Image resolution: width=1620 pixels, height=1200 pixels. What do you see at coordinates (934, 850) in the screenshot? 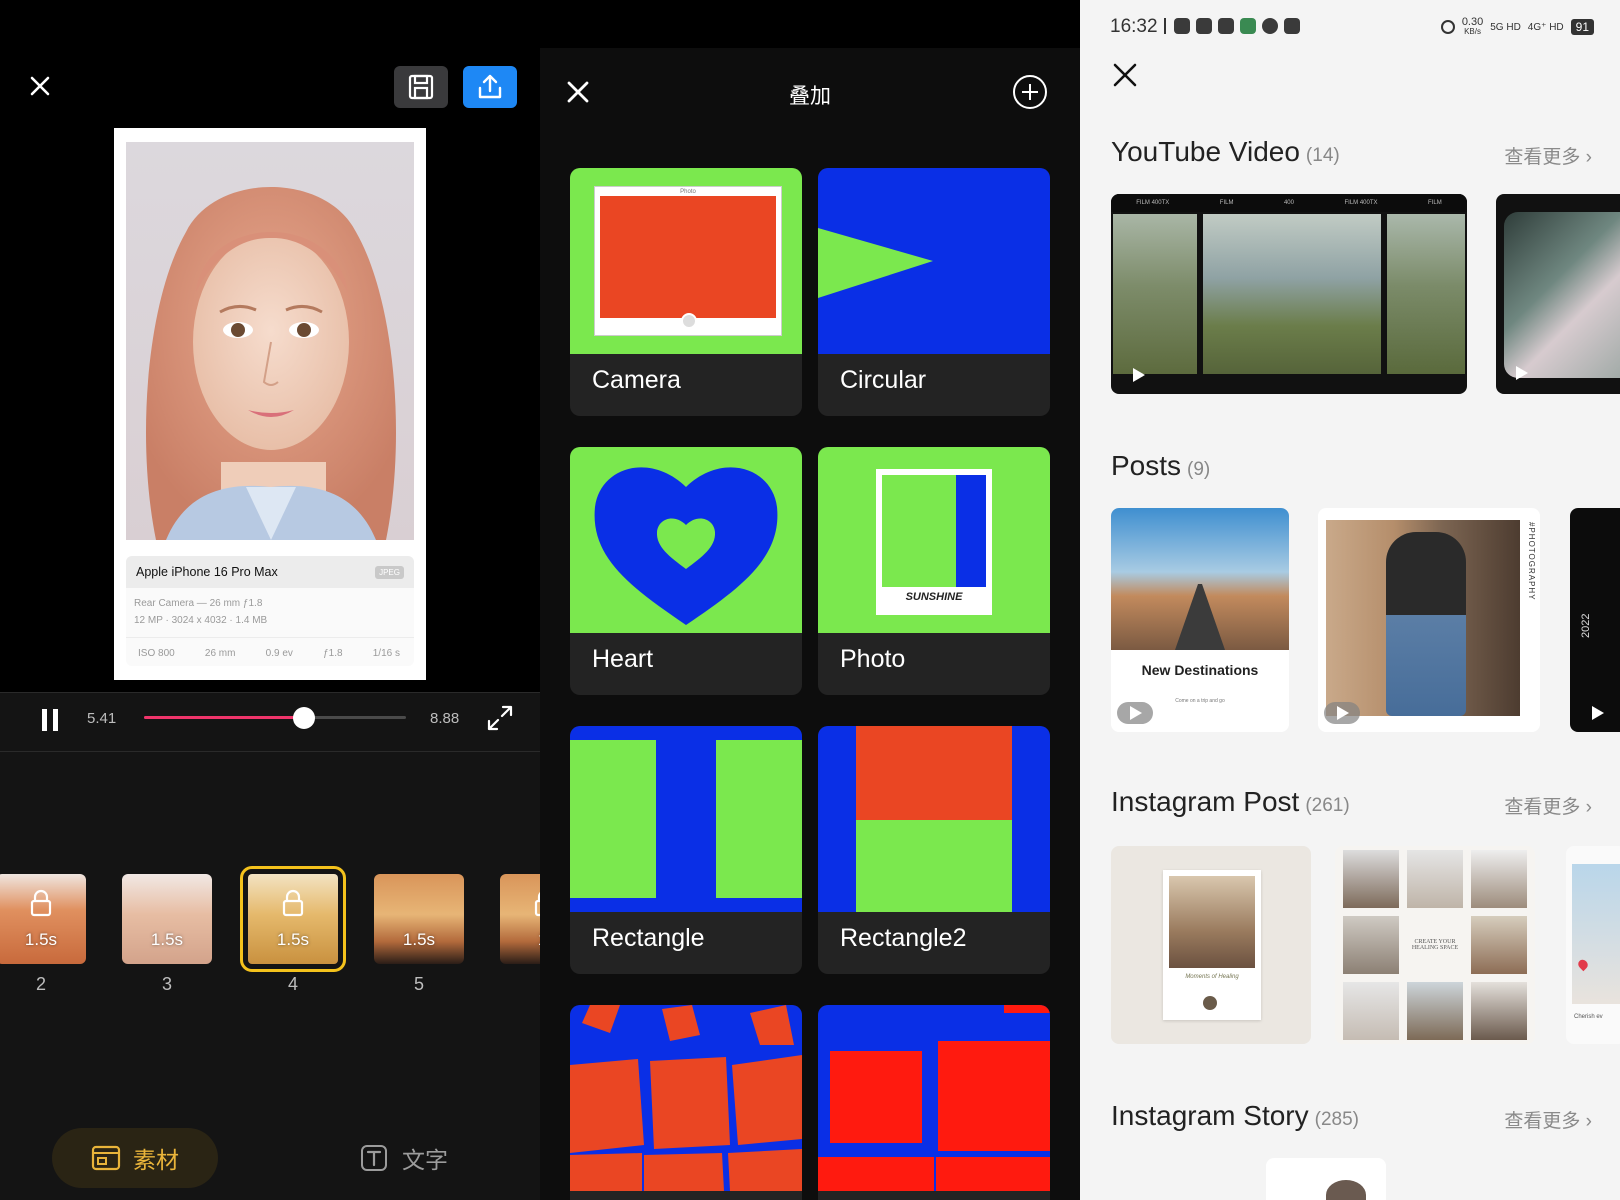
I see `overlay-card-rectangle2: Rectangle2` at bounding box center [934, 850].